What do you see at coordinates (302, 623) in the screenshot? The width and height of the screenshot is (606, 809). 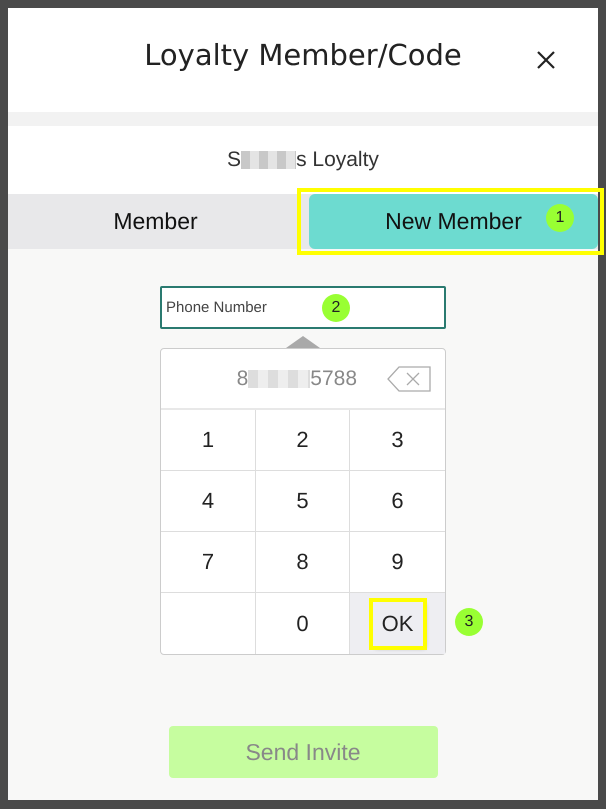 I see `digit-key: 0` at bounding box center [302, 623].